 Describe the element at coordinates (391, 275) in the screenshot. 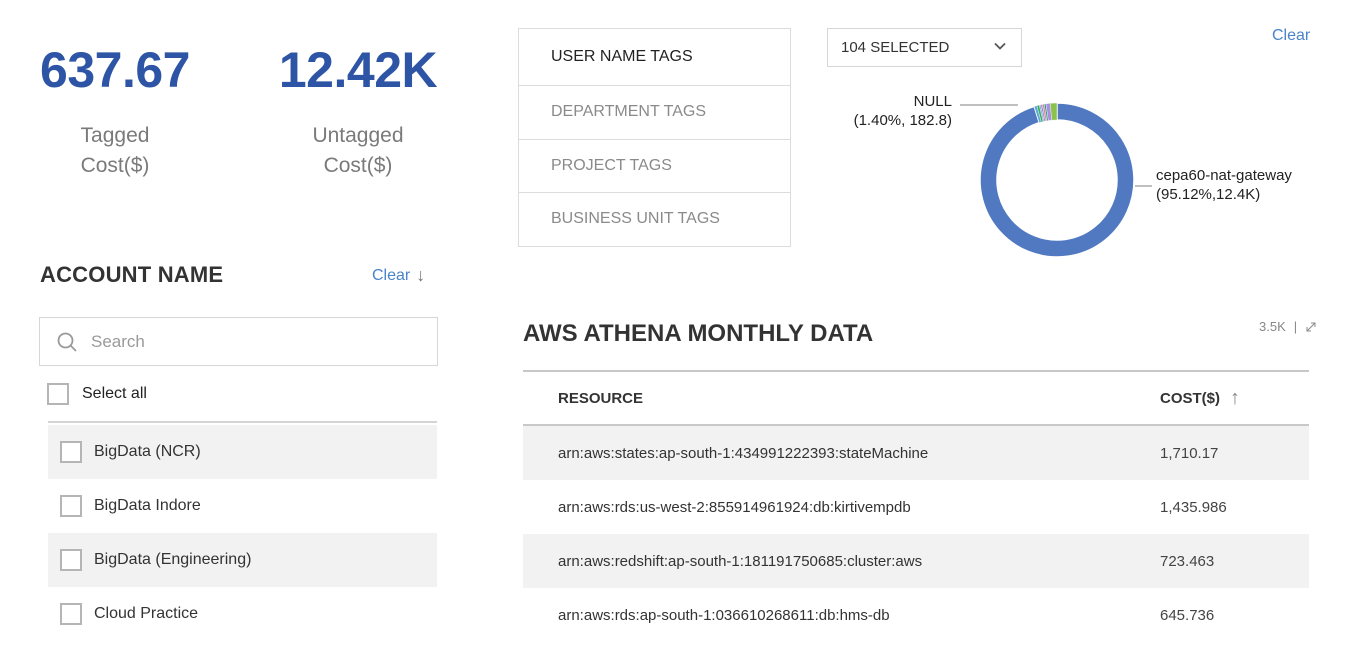

I see `account-clear-label: Clear` at that location.